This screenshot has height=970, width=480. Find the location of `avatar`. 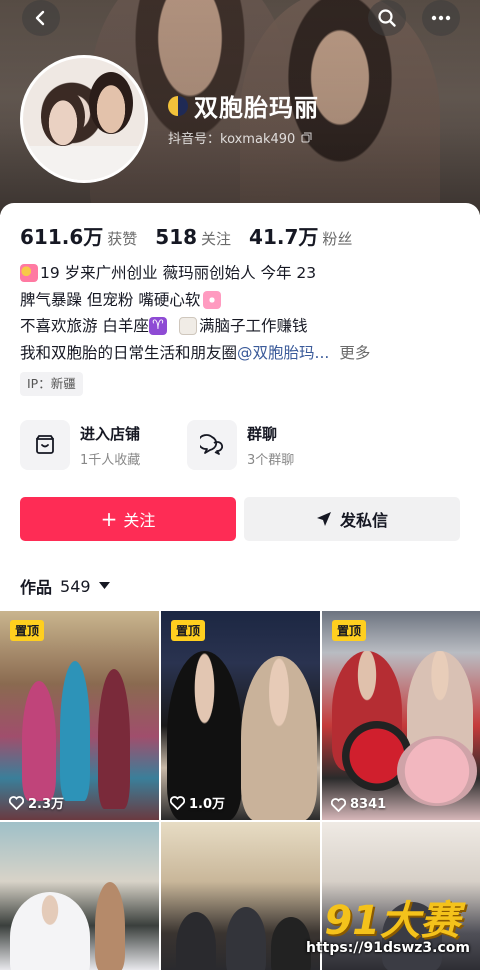

avatar is located at coordinates (84, 119).